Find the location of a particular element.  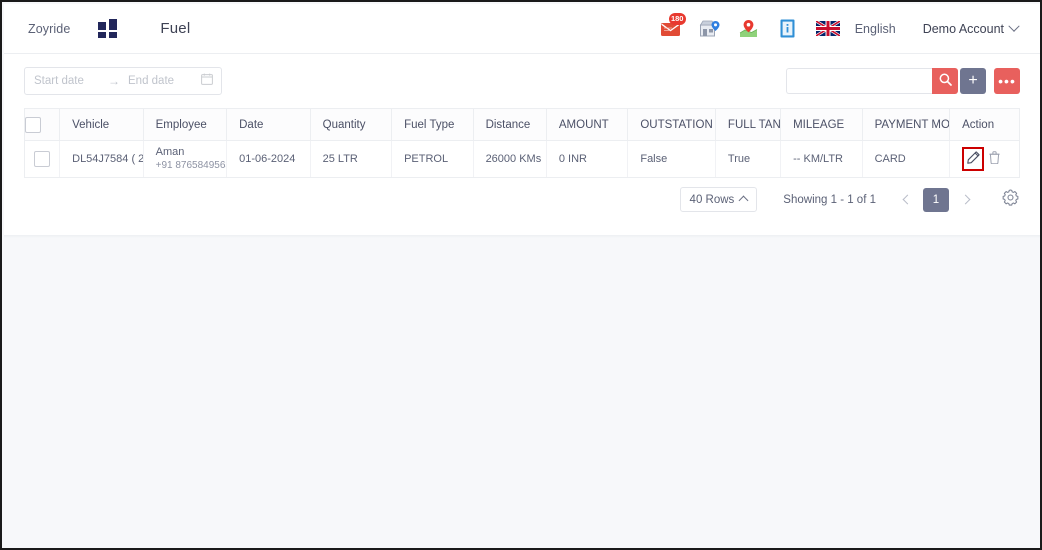

showing-range-label: Showing 1 - 1 of 1 is located at coordinates (829, 199).